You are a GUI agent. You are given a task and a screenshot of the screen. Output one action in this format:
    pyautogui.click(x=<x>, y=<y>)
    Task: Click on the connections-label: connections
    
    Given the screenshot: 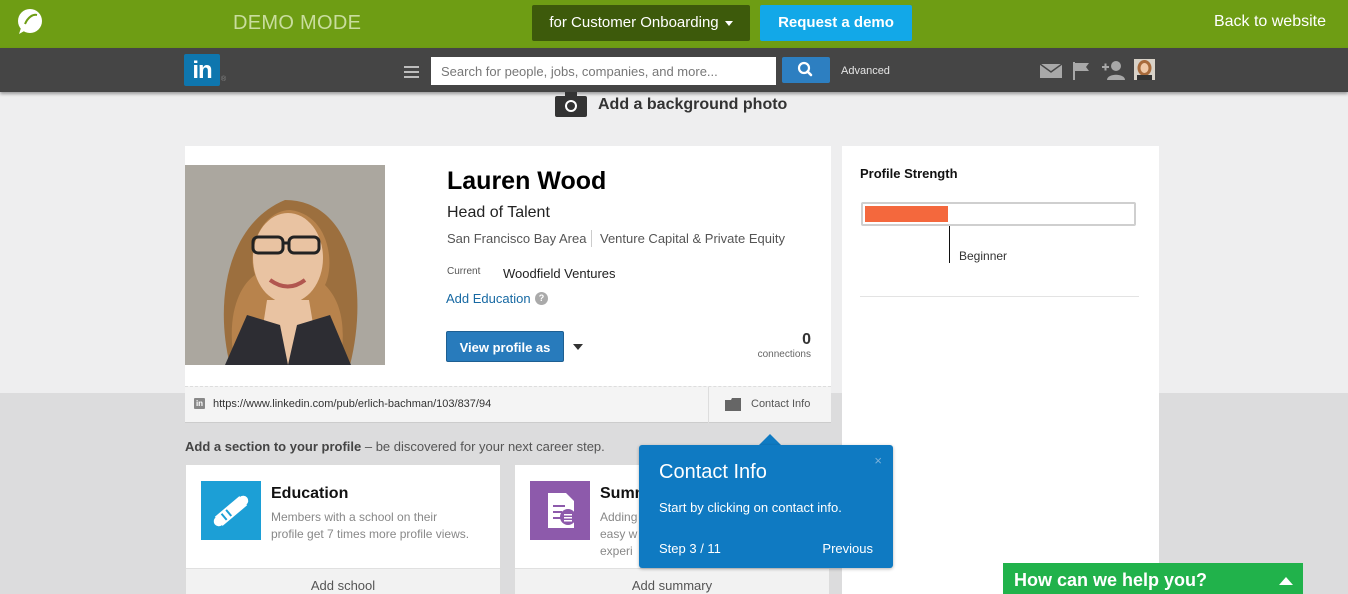 What is the action you would take?
    pyautogui.click(x=784, y=354)
    